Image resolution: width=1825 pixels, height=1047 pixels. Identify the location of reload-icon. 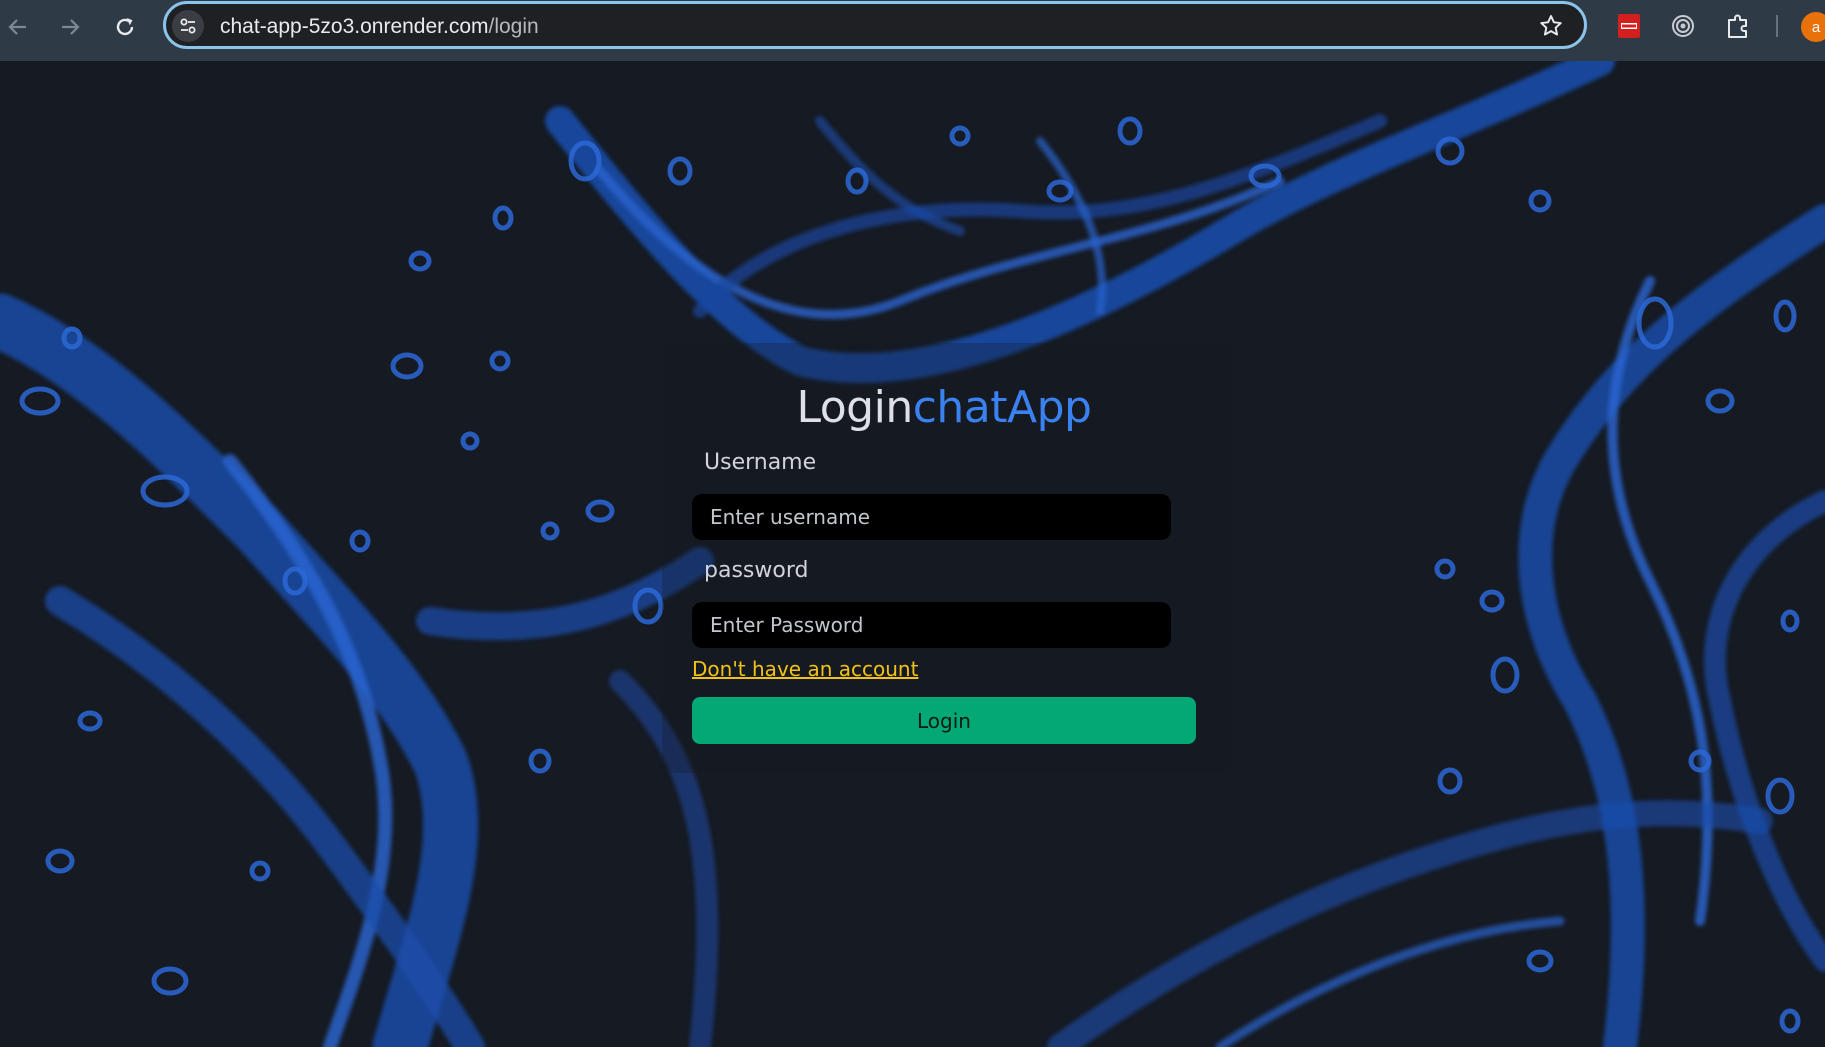
(125, 27).